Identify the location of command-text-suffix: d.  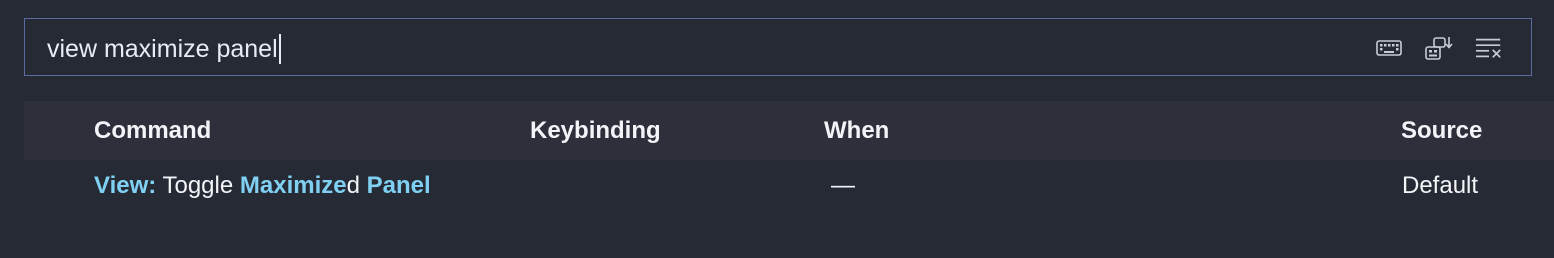
(356, 185).